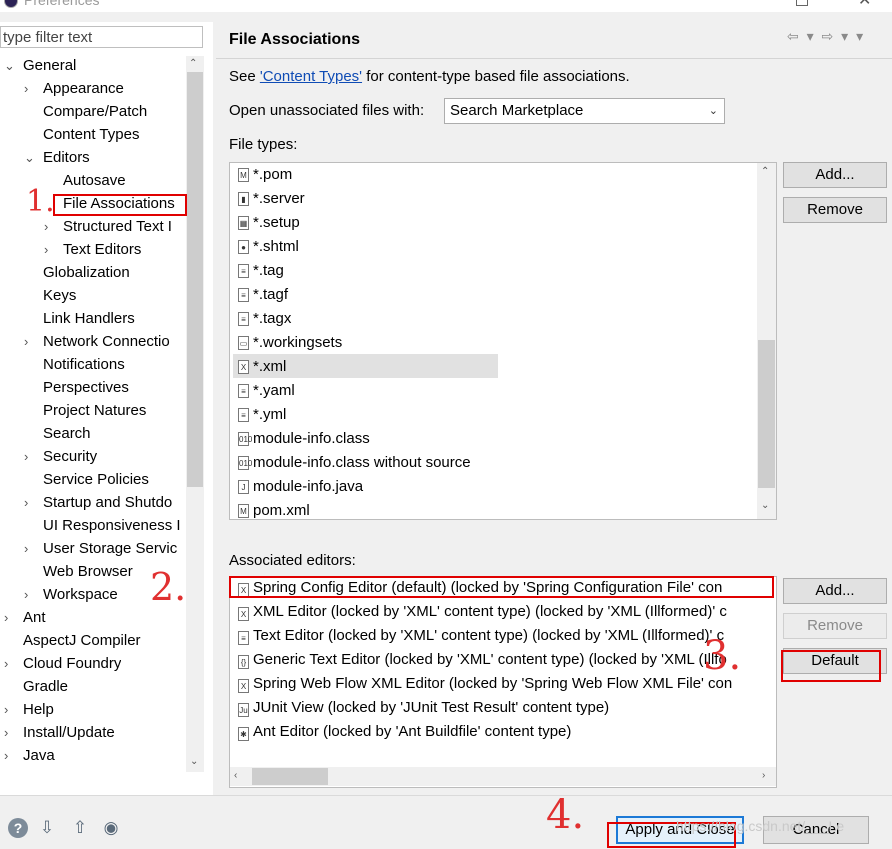 The image size is (892, 849). What do you see at coordinates (80, 595) in the screenshot?
I see `tree-item: Workspace` at bounding box center [80, 595].